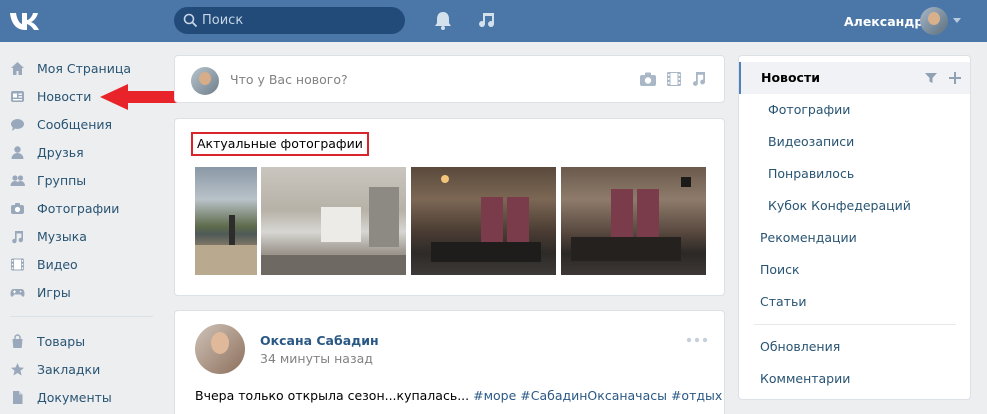 The image size is (987, 414). I want to click on right-menu-search: Поиск, so click(854, 270).